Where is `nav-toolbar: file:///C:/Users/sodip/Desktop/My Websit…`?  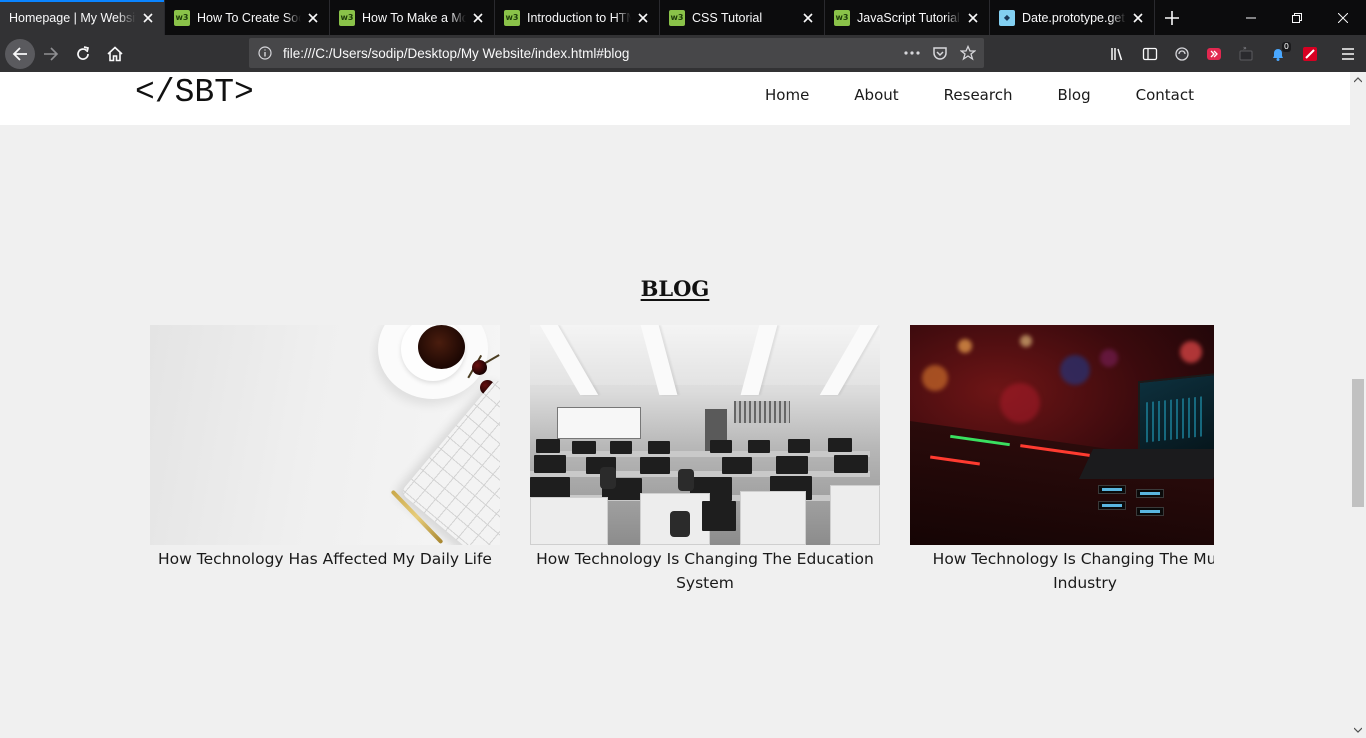 nav-toolbar: file:///C:/Users/sodip/Desktop/My Websit… is located at coordinates (683, 53).